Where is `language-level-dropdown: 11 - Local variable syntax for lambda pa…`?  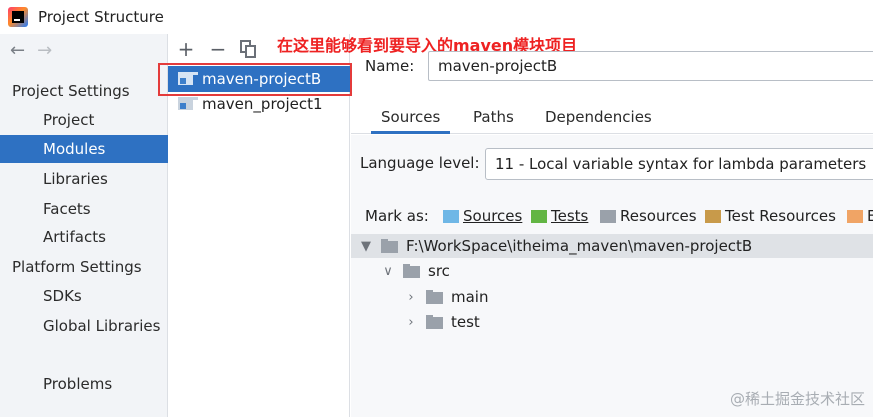 language-level-dropdown: 11 - Local variable syntax for lambda pa… is located at coordinates (679, 164).